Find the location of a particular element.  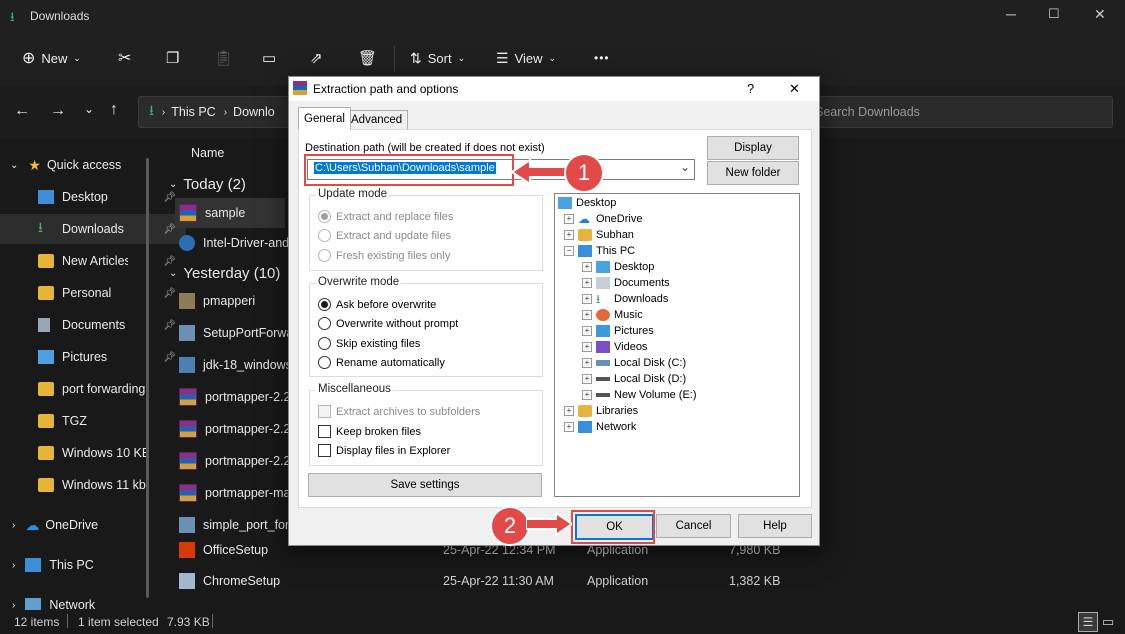

paste-button: 📋︎ is located at coordinates (223, 58).